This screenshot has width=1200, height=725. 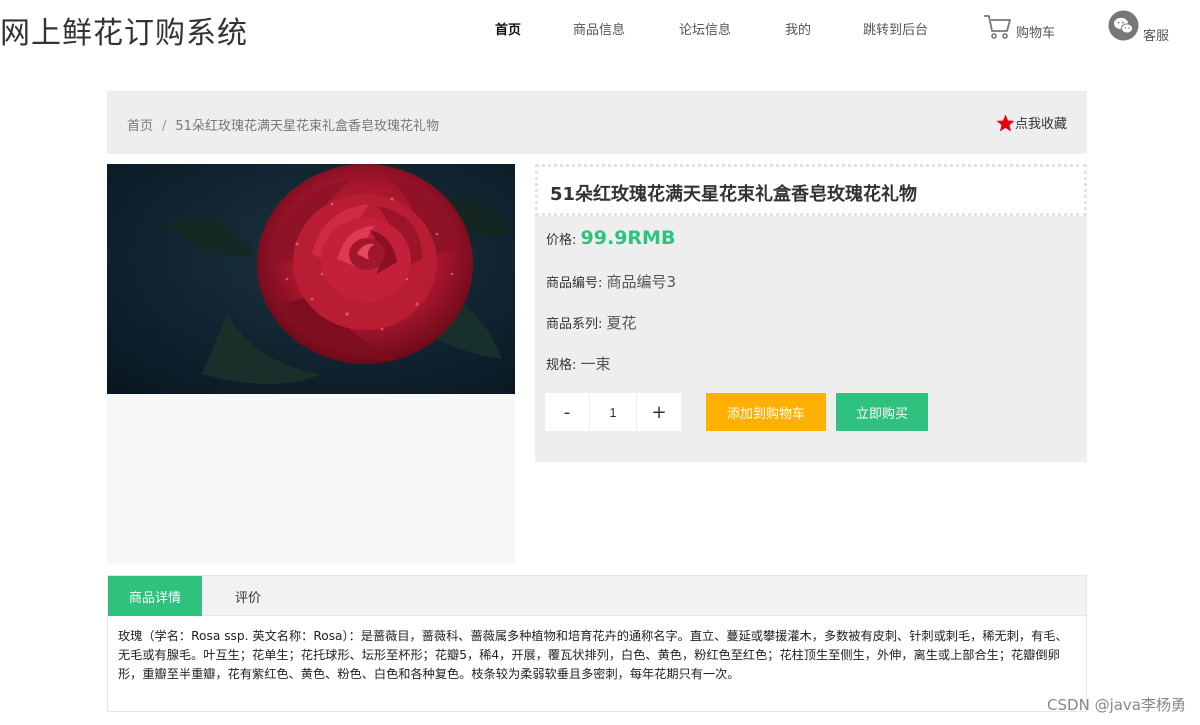 I want to click on series-row: 商品系列: 夏花, so click(x=591, y=322).